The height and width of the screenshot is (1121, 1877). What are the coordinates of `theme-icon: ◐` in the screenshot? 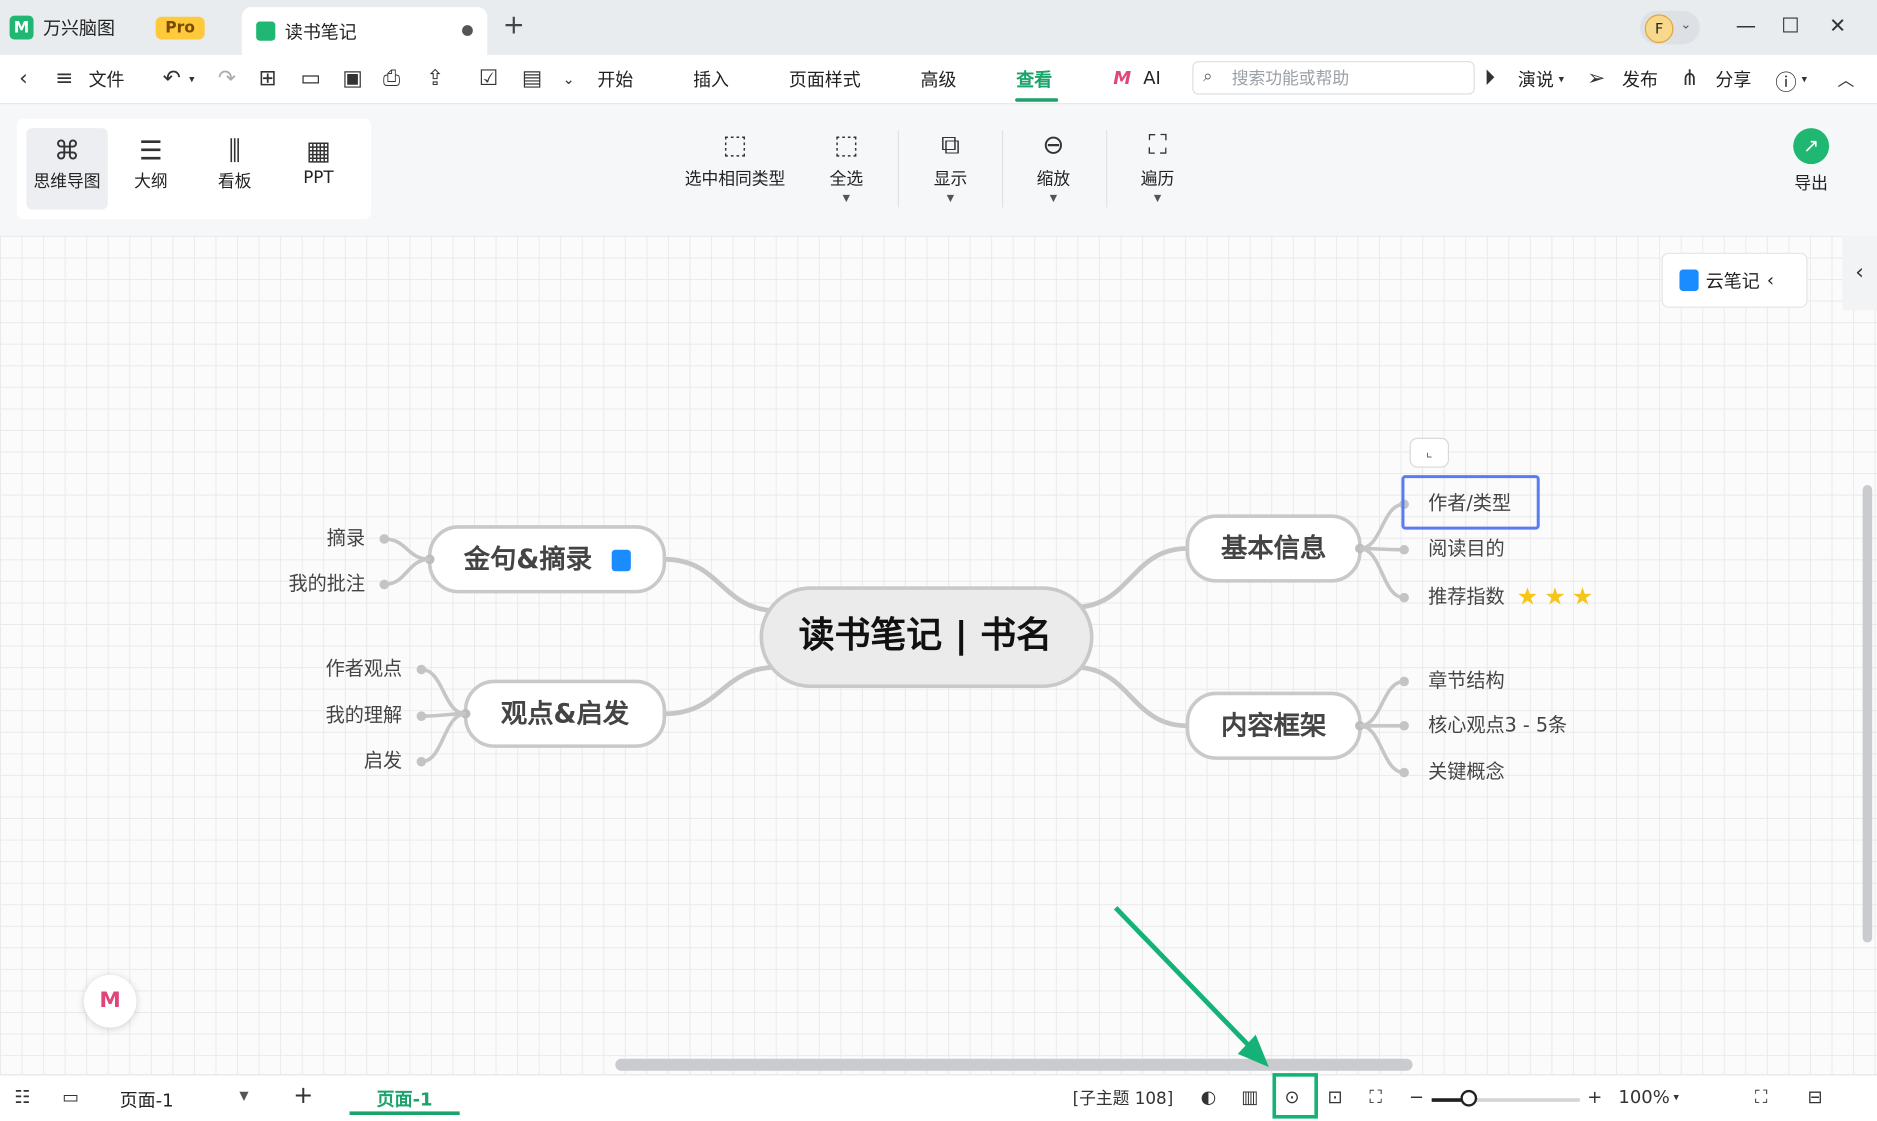 It's located at (1209, 1097).